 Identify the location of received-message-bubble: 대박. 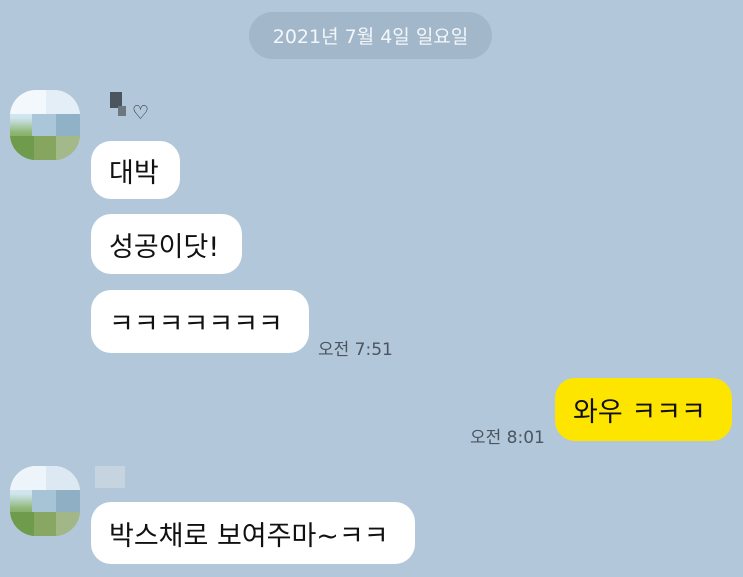
(135, 170).